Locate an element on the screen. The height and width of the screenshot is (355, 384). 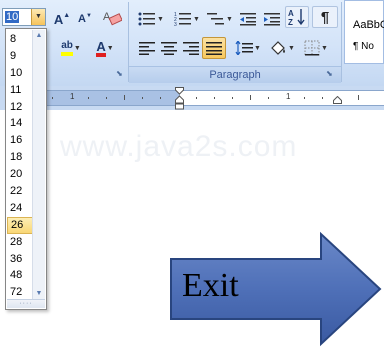
show-hide-marks-button: ¶ is located at coordinates (325, 17).